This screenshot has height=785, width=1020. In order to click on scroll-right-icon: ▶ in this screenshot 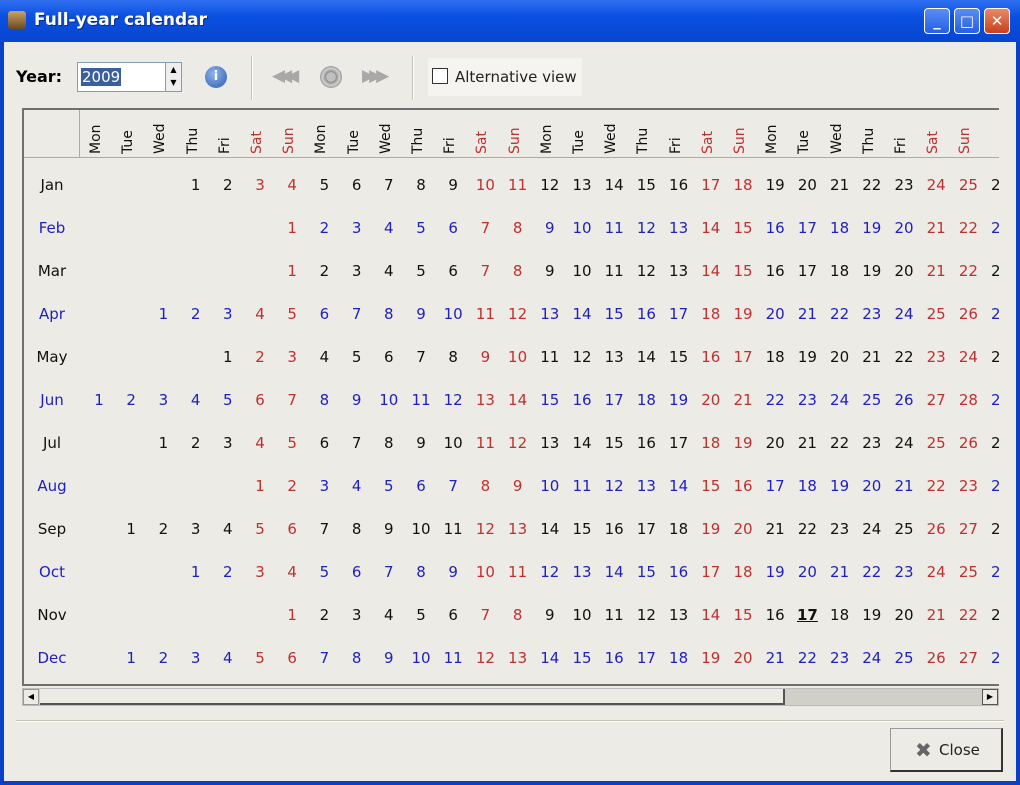, I will do `click(990, 697)`.